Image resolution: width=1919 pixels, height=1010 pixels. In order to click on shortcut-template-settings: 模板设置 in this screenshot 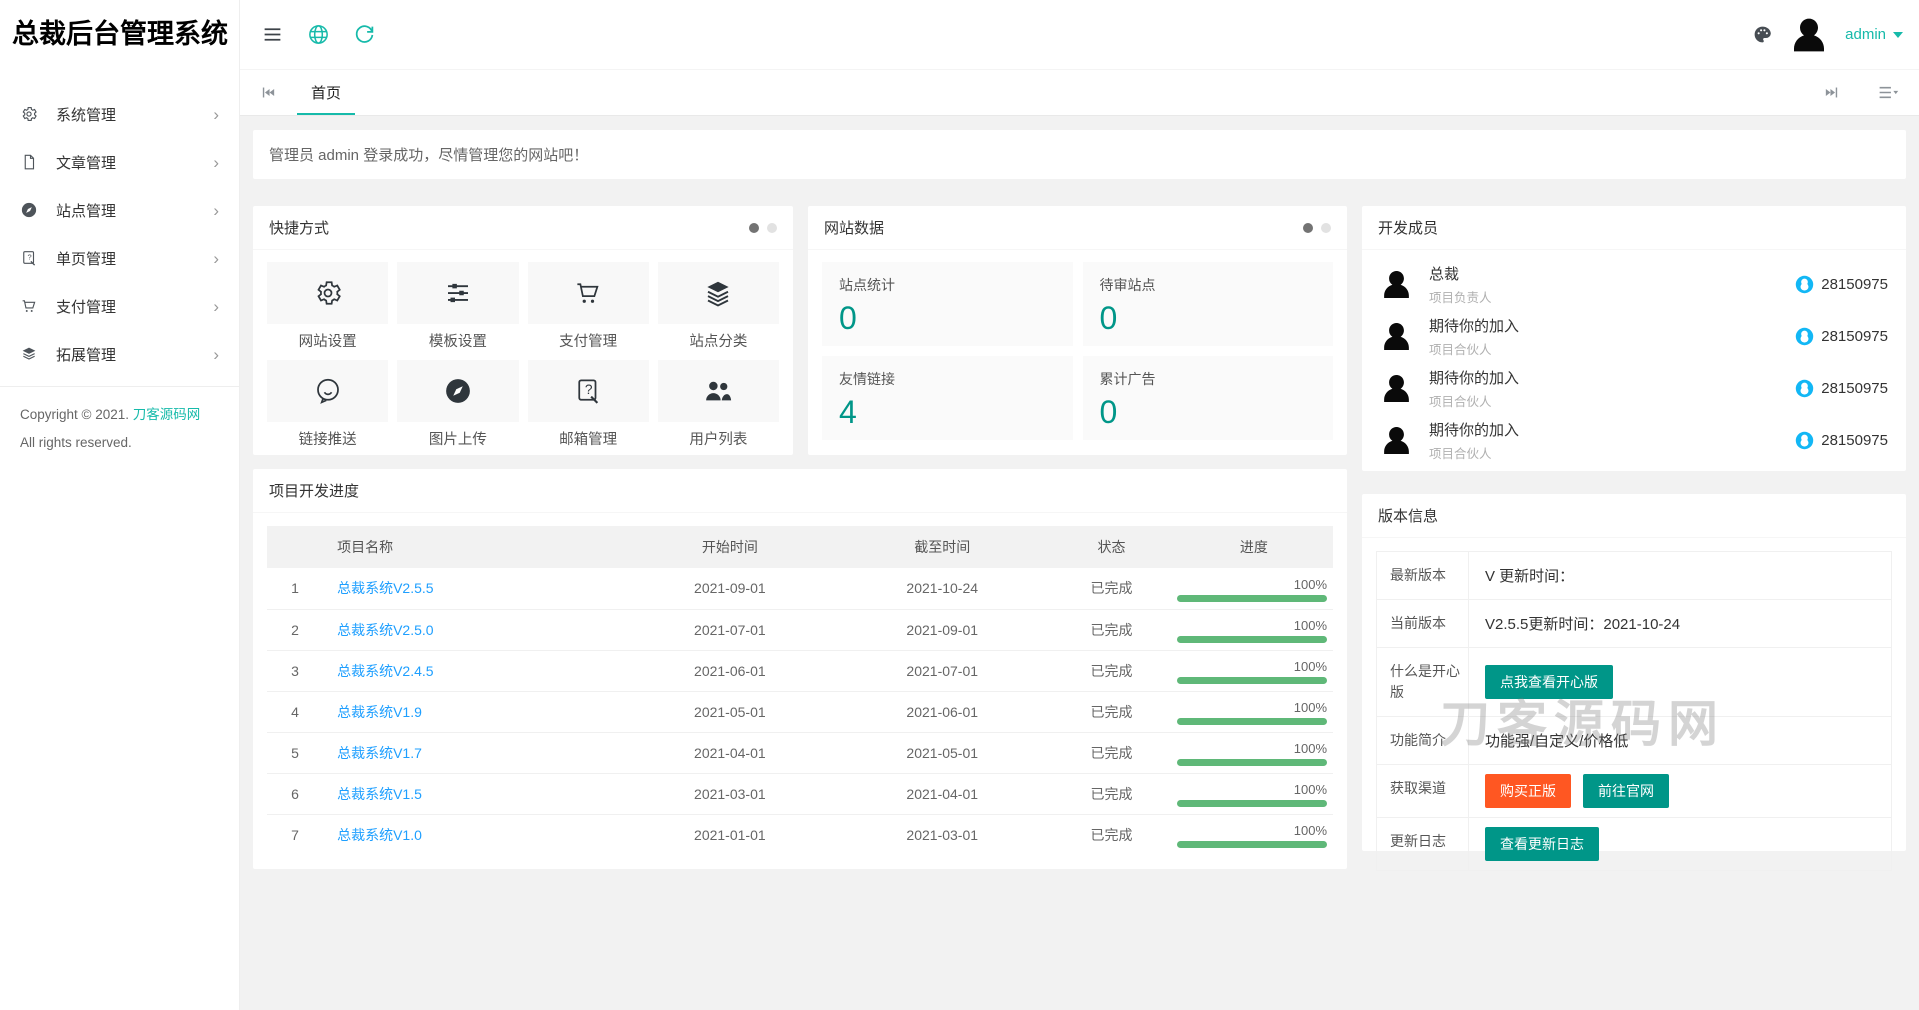, I will do `click(458, 306)`.